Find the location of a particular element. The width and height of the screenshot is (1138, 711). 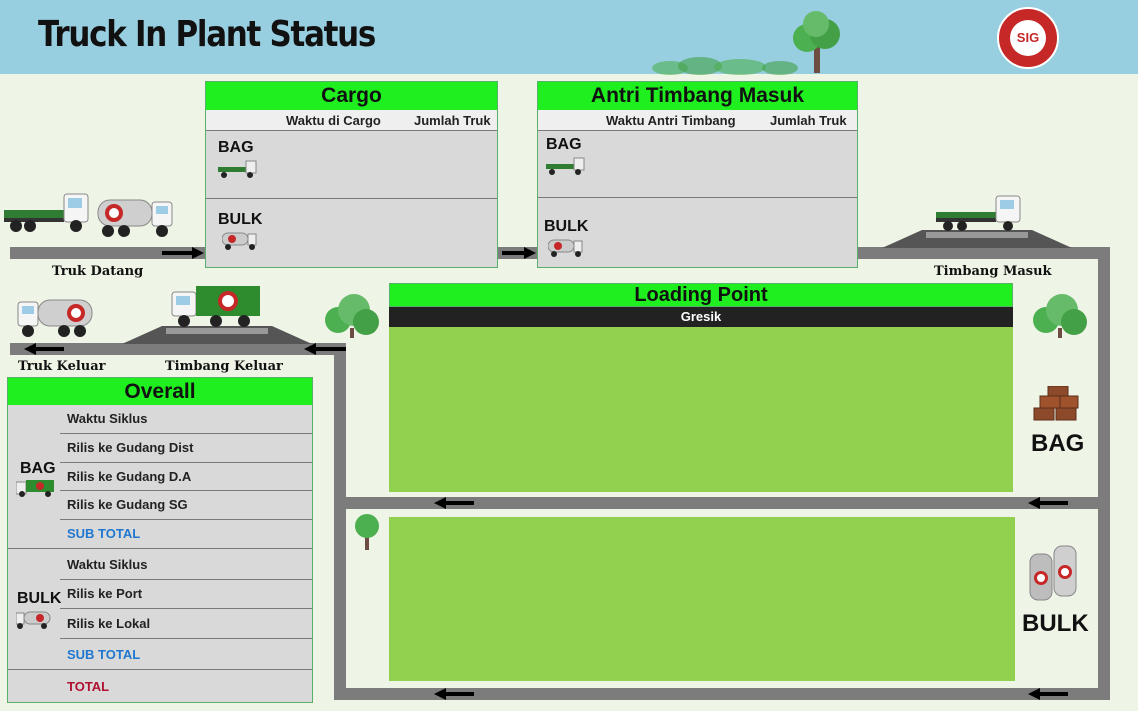

loading-point-title: Loading Point is located at coordinates (701, 295).